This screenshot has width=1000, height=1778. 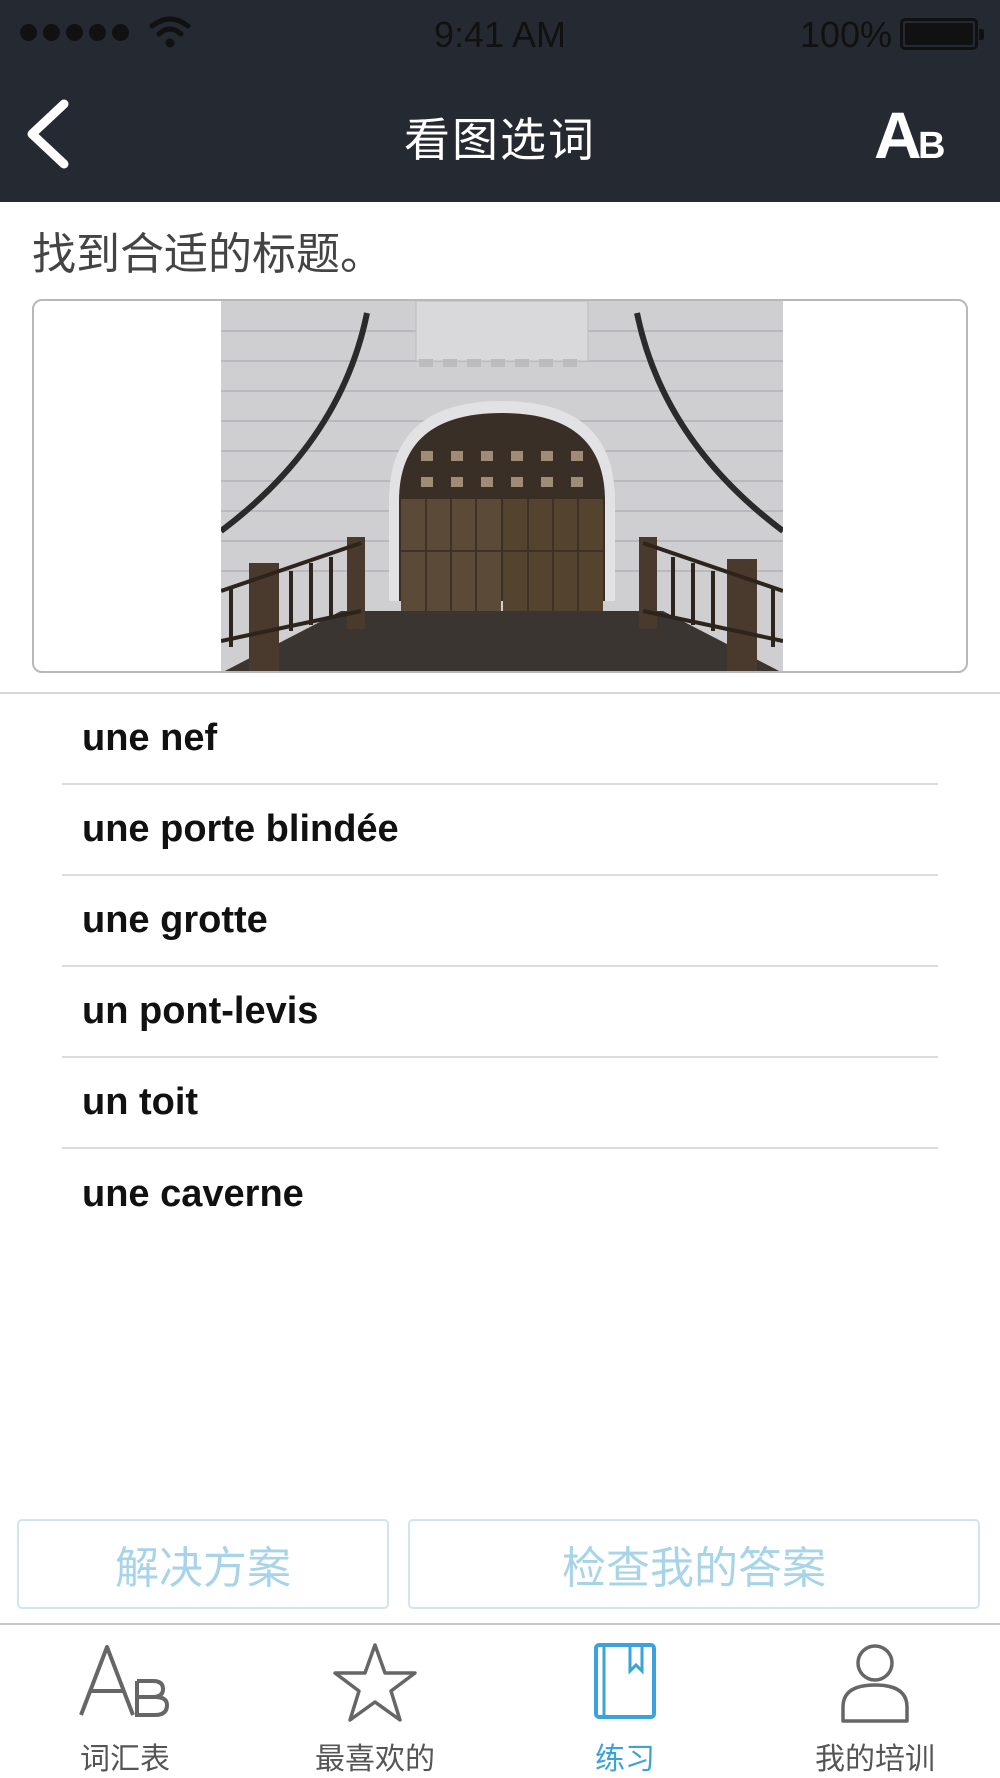 I want to click on question-prompt: 找到合适的标题。, so click(x=208, y=254).